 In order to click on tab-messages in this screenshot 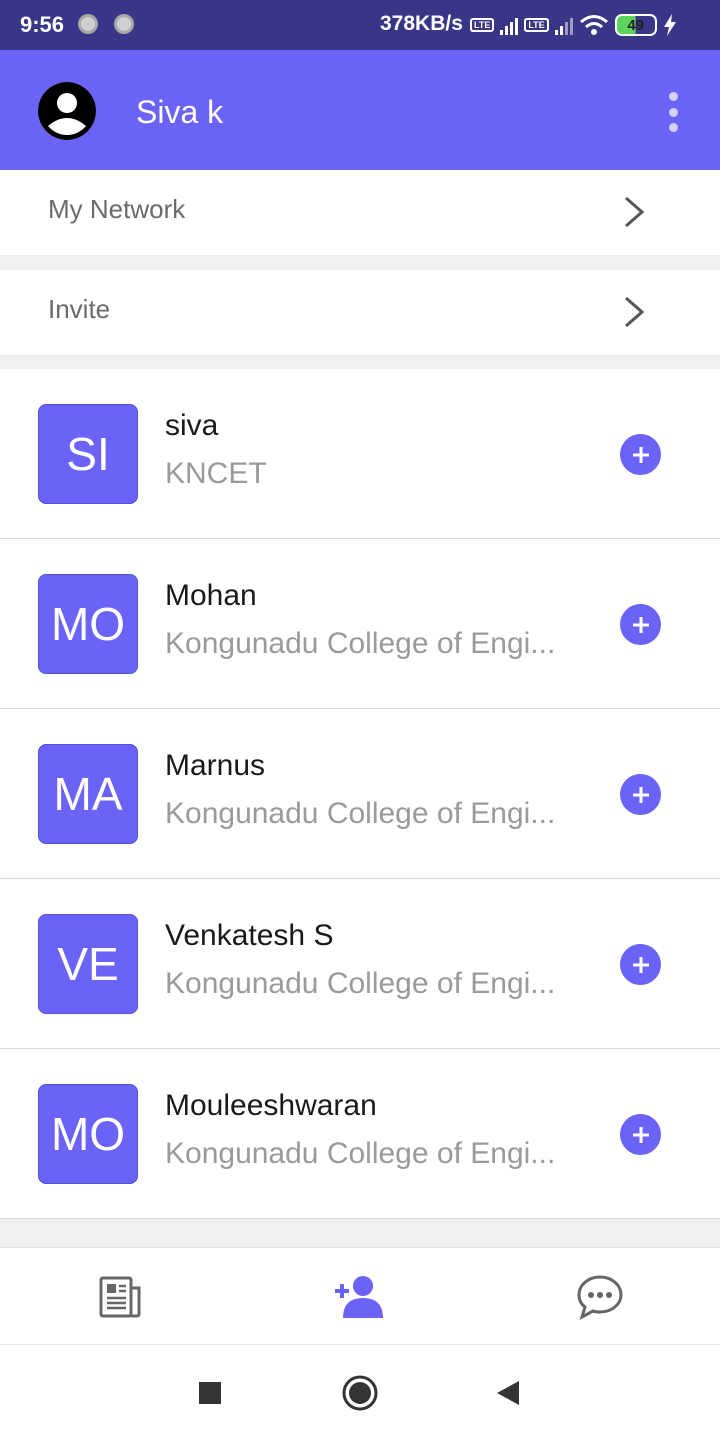, I will do `click(600, 1297)`.